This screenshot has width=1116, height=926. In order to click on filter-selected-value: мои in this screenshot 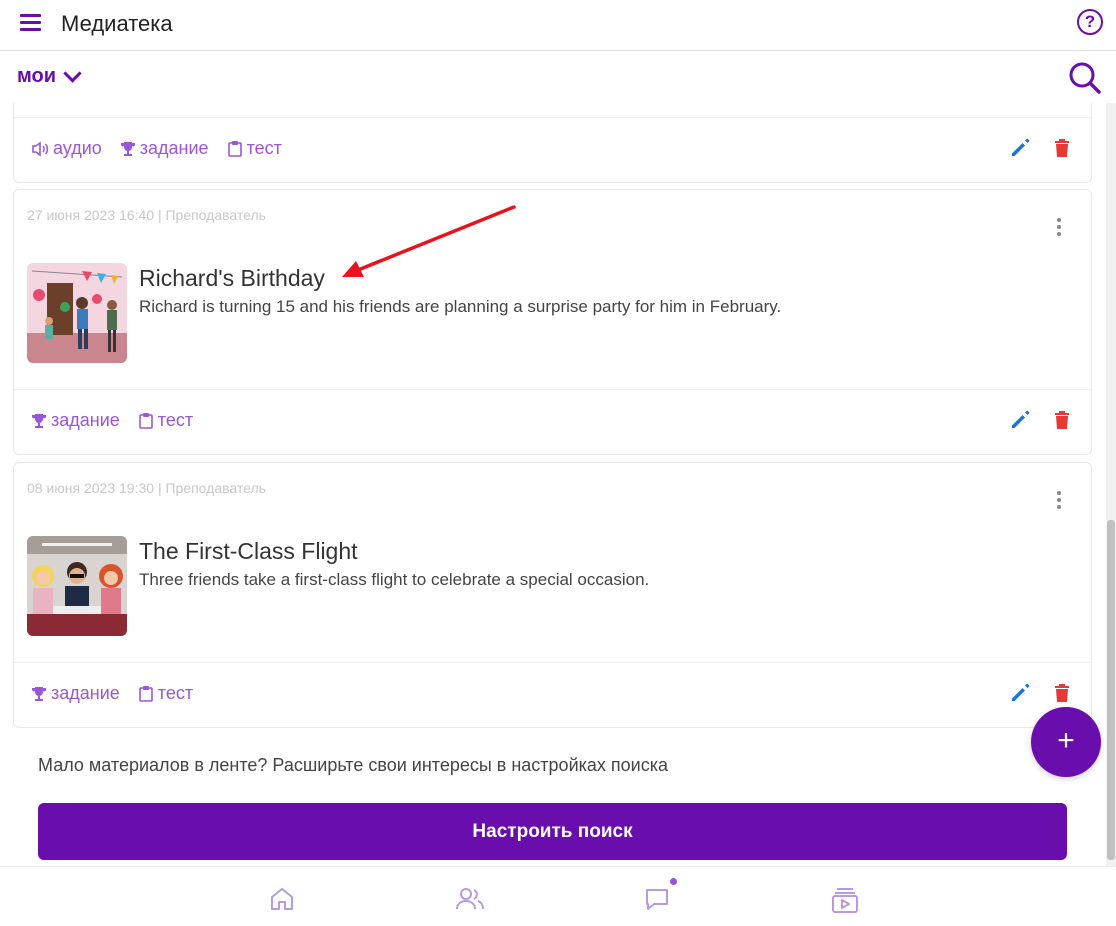, I will do `click(37, 76)`.